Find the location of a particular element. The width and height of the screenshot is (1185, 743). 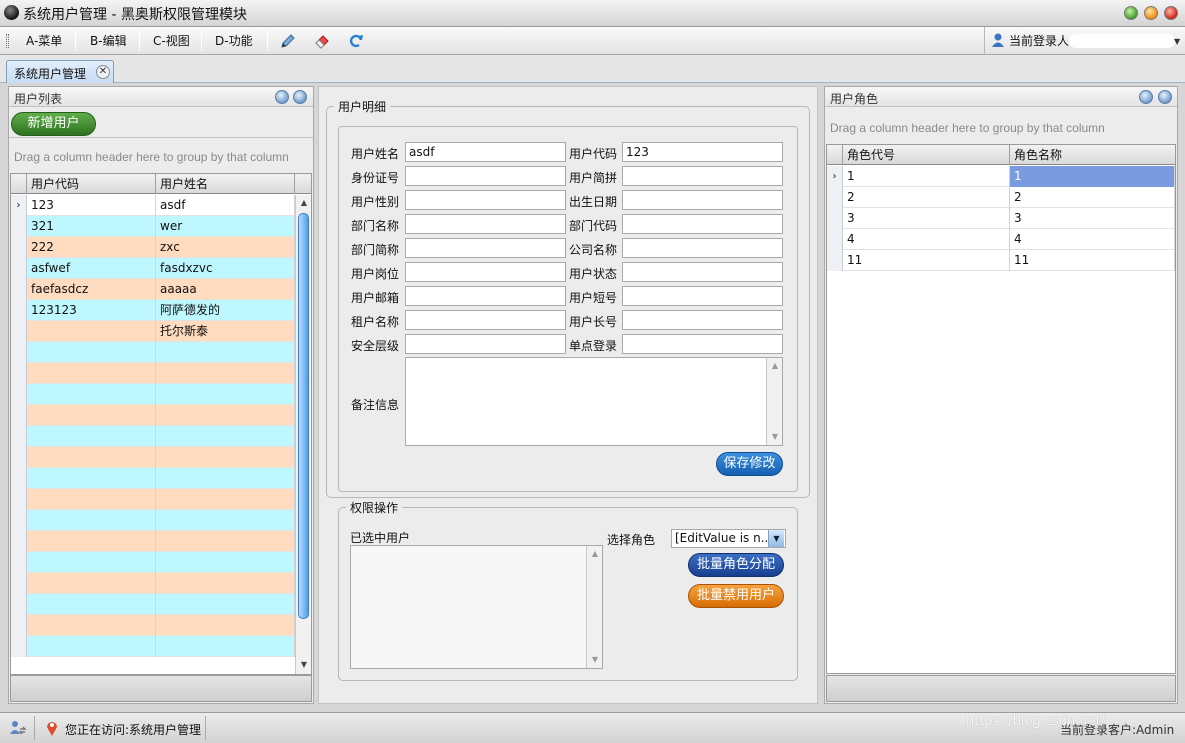

add-user-button: 新增用户 is located at coordinates (53, 124).